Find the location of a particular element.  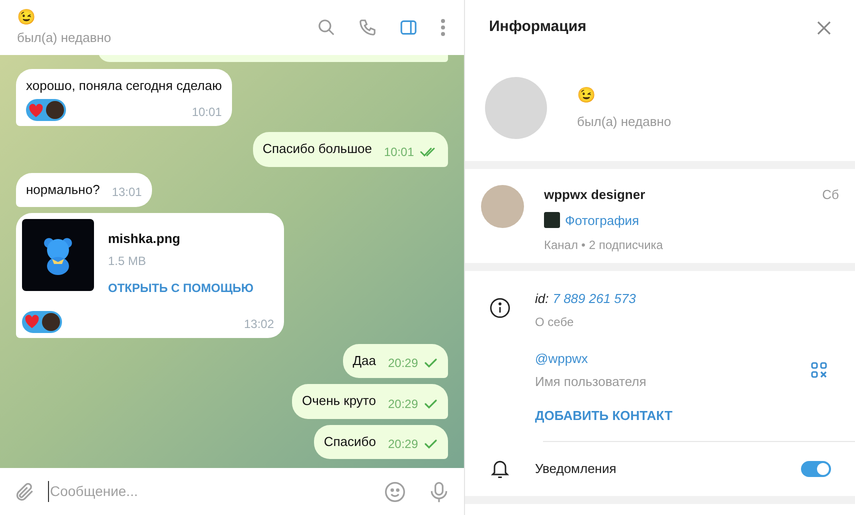

close-button is located at coordinates (824, 27).